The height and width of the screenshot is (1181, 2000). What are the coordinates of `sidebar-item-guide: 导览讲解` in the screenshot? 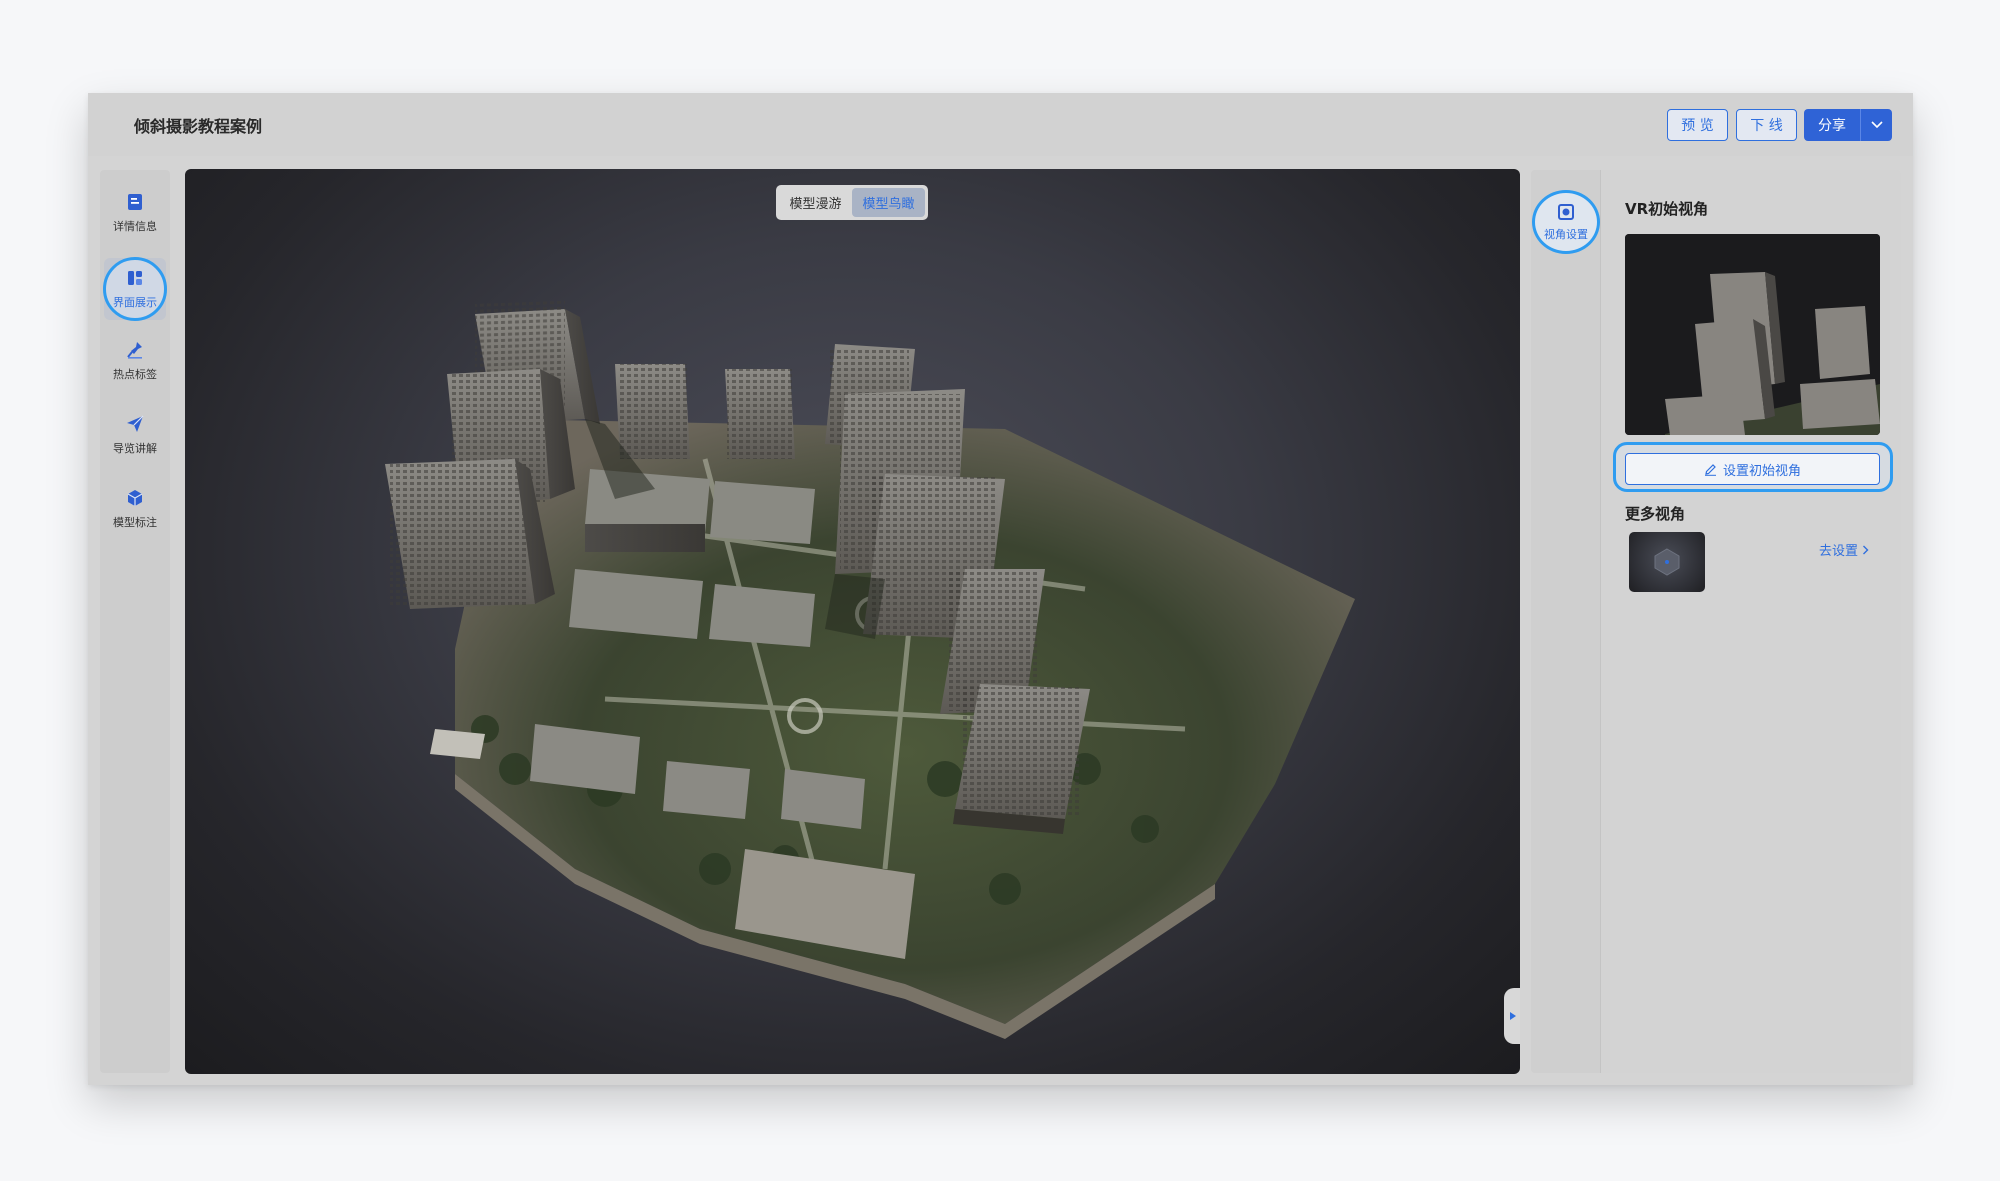 It's located at (135, 435).